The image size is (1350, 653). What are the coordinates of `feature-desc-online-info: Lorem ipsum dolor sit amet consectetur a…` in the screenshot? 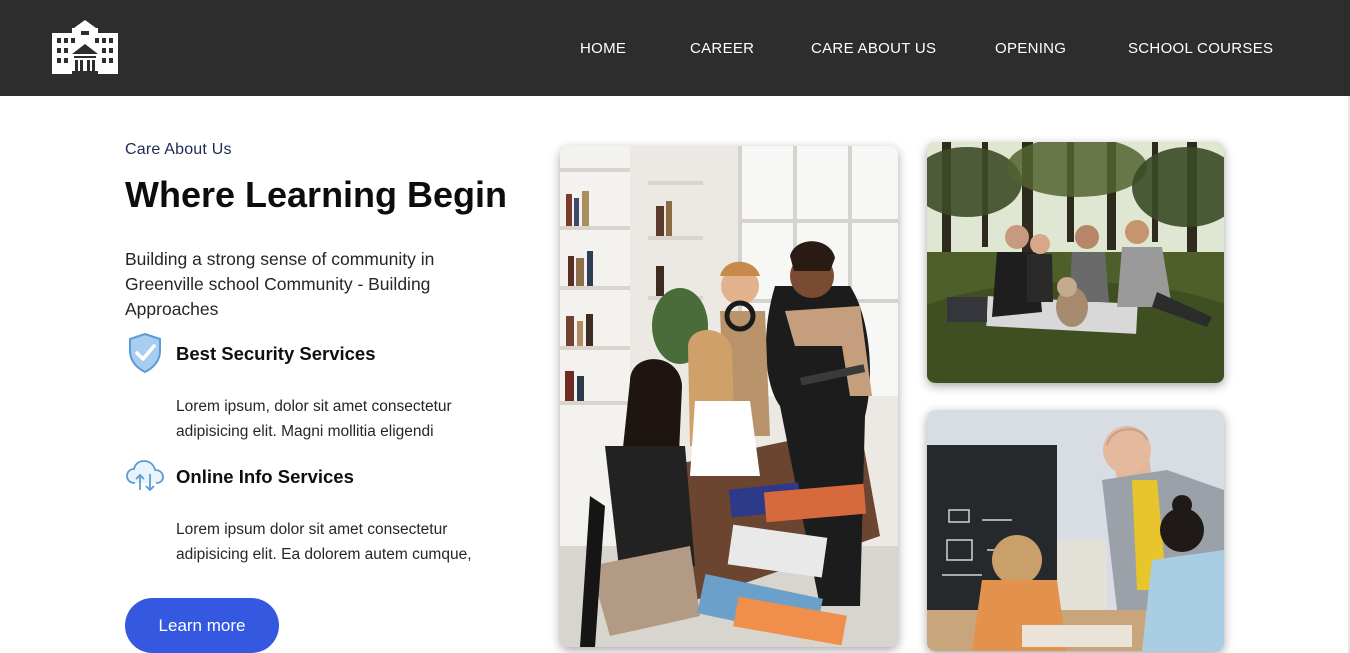 It's located at (324, 542).